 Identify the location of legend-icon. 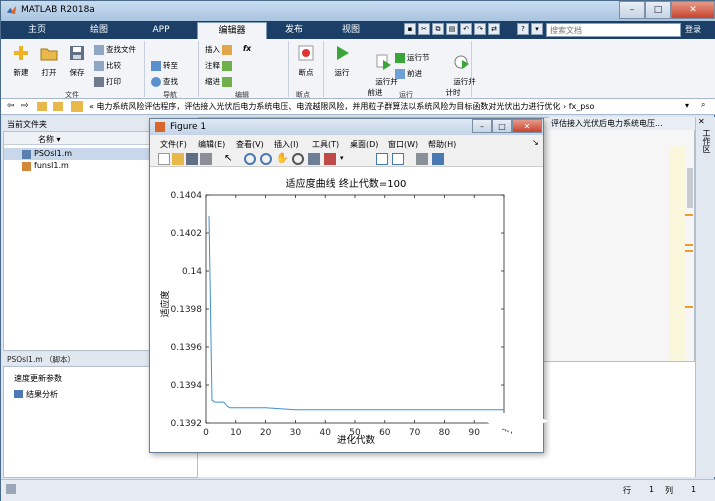
(398, 159).